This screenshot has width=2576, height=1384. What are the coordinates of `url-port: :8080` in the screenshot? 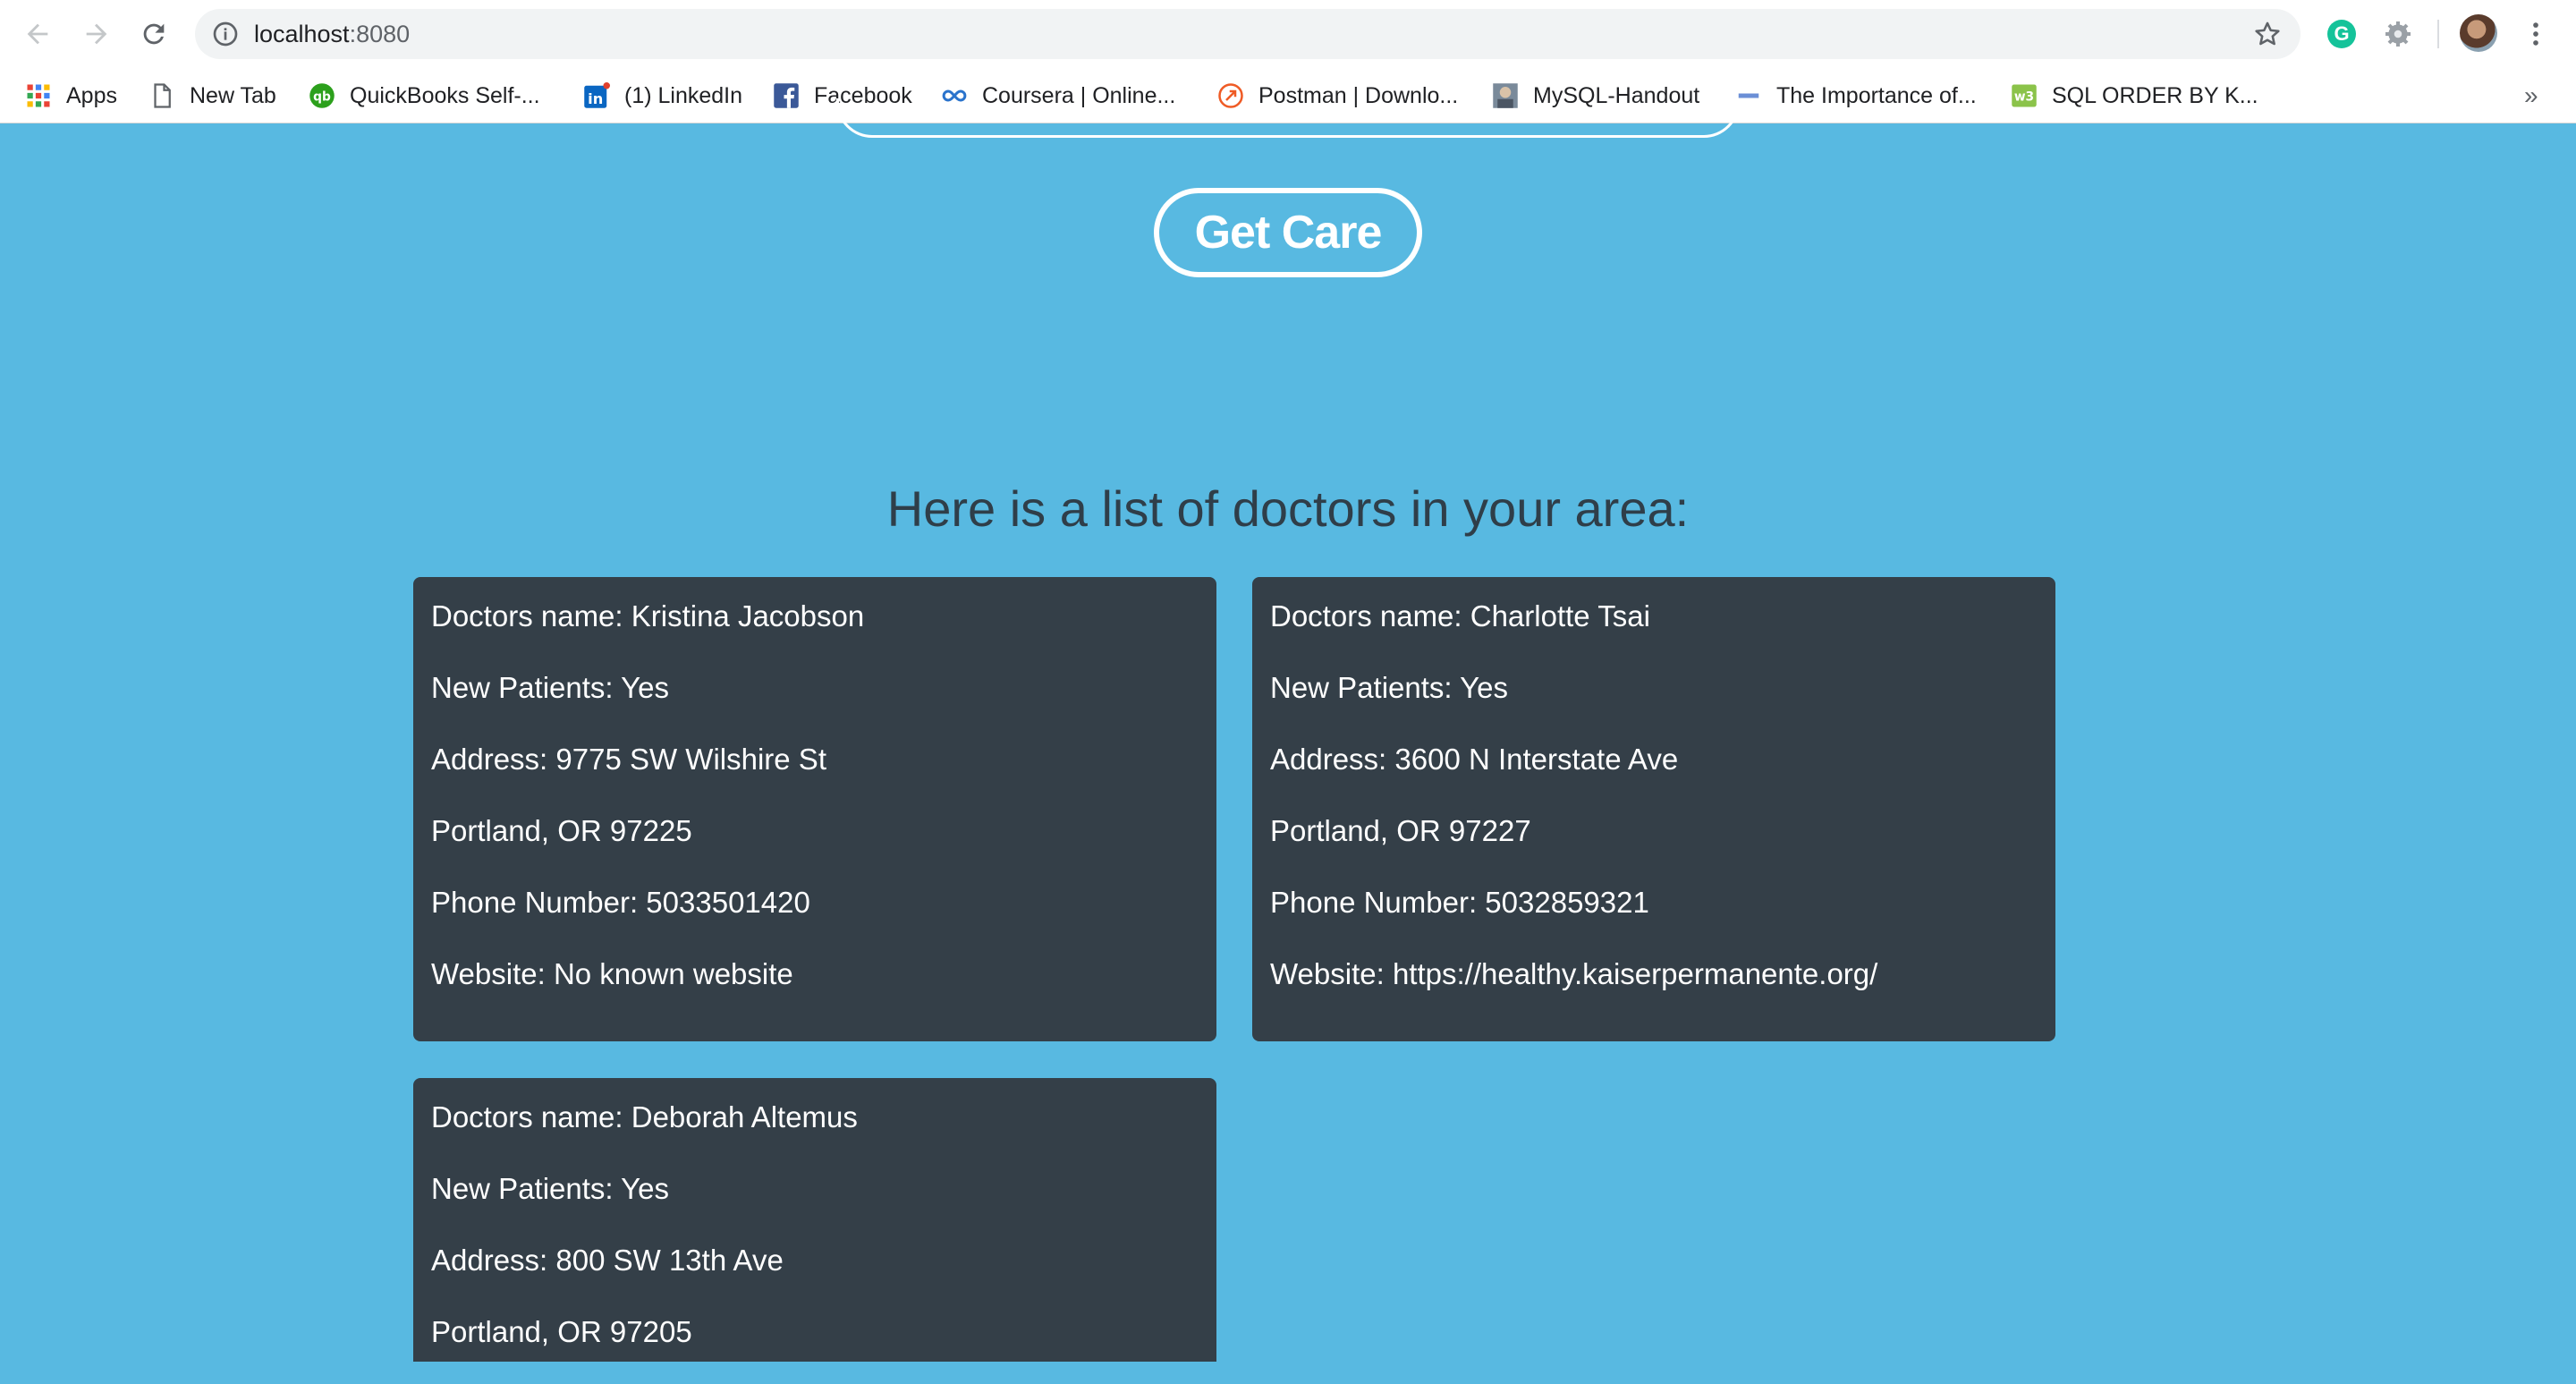 It's located at (380, 34).